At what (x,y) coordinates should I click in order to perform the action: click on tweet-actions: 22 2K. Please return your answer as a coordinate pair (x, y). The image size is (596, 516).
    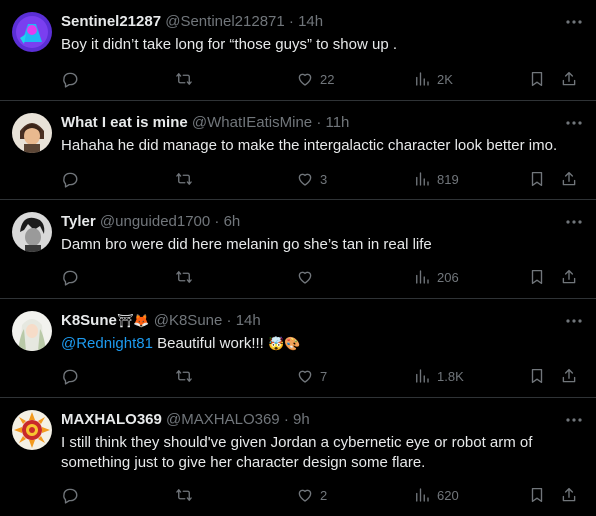
    Looking at the image, I should click on (328, 79).